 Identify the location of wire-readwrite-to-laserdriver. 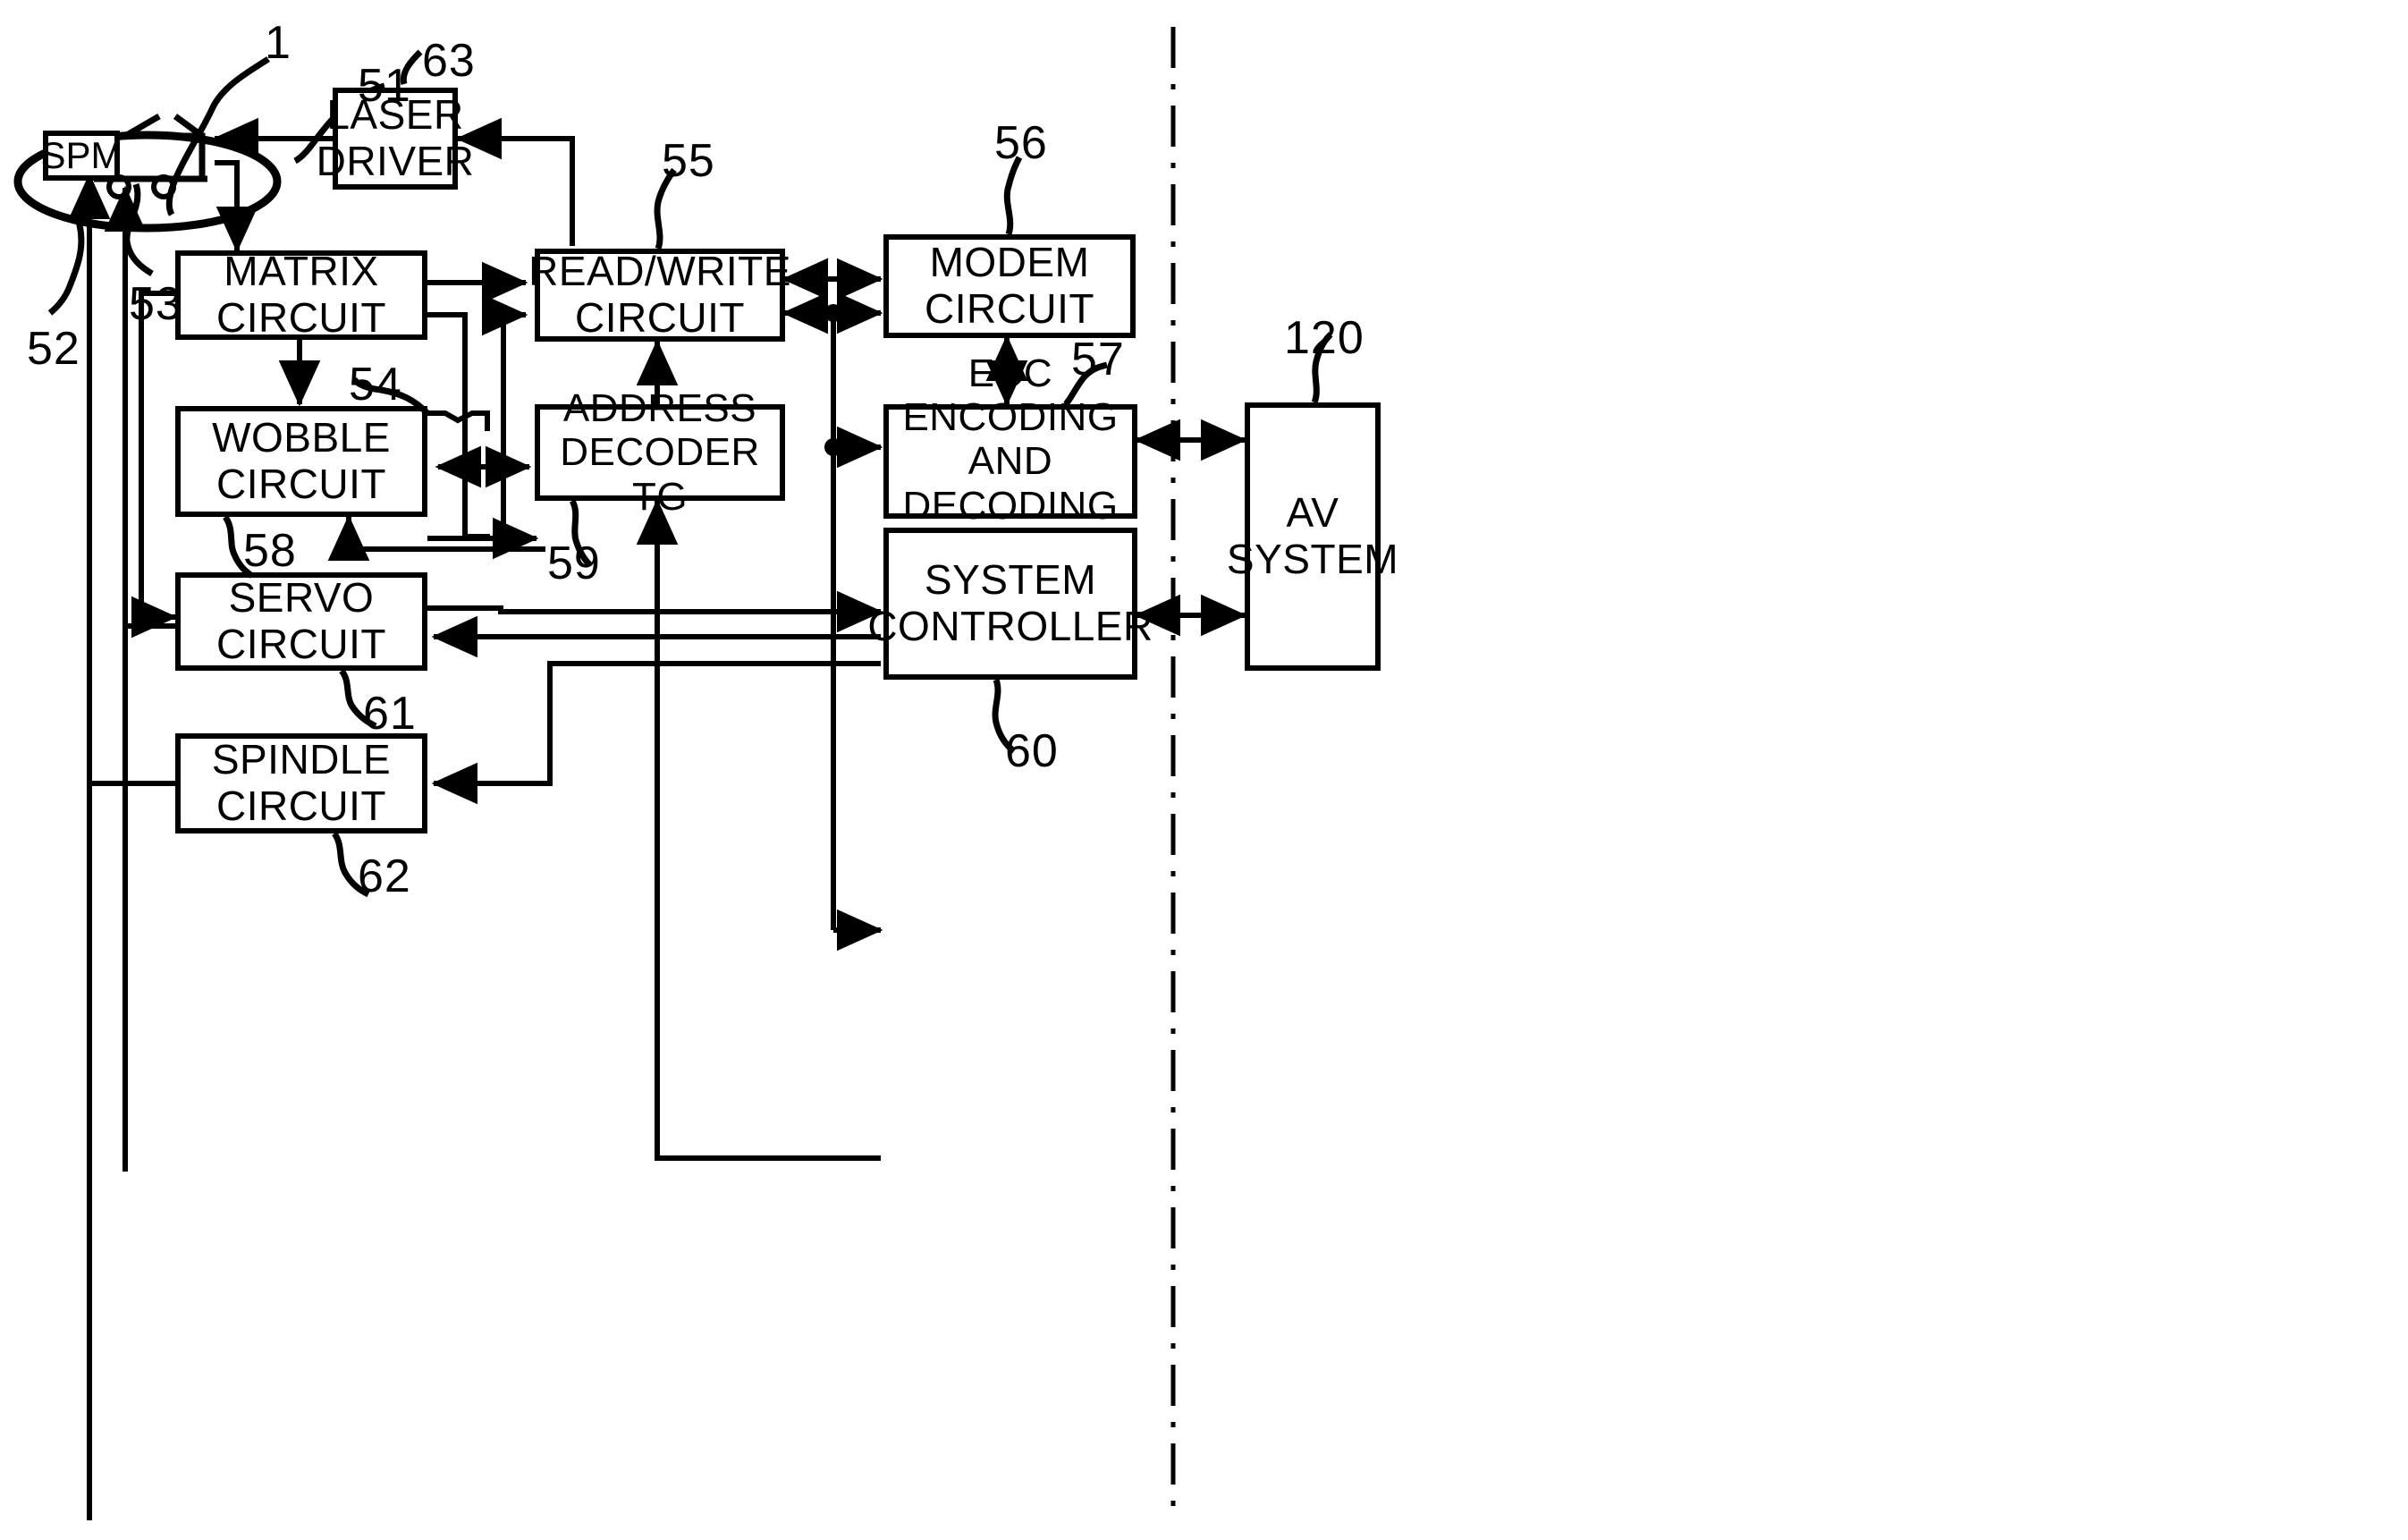
(515, 181).